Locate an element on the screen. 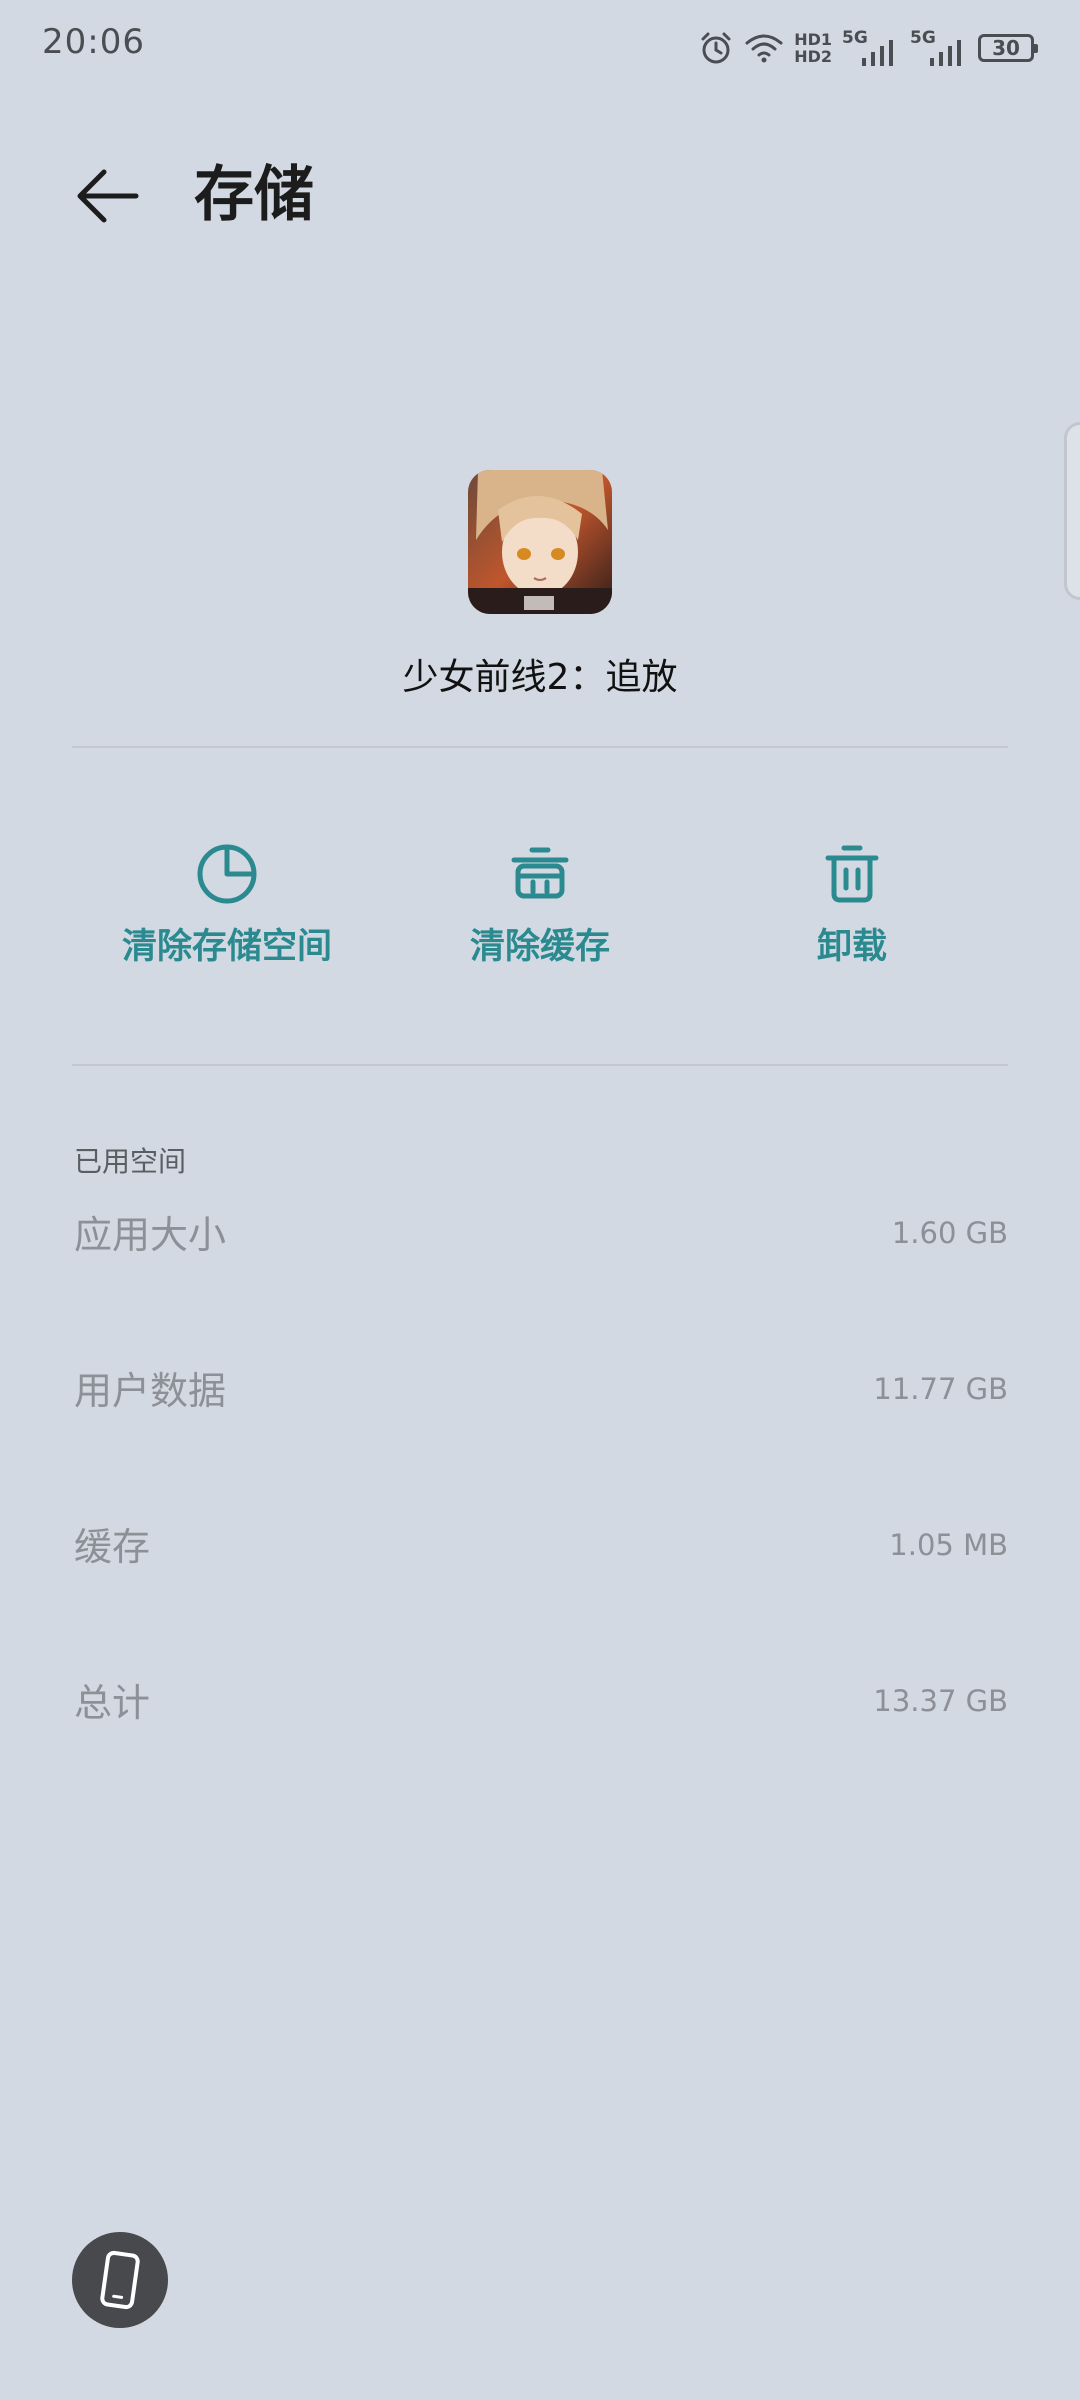  clear-cache-button: 清除缓存 is located at coordinates (540, 904).